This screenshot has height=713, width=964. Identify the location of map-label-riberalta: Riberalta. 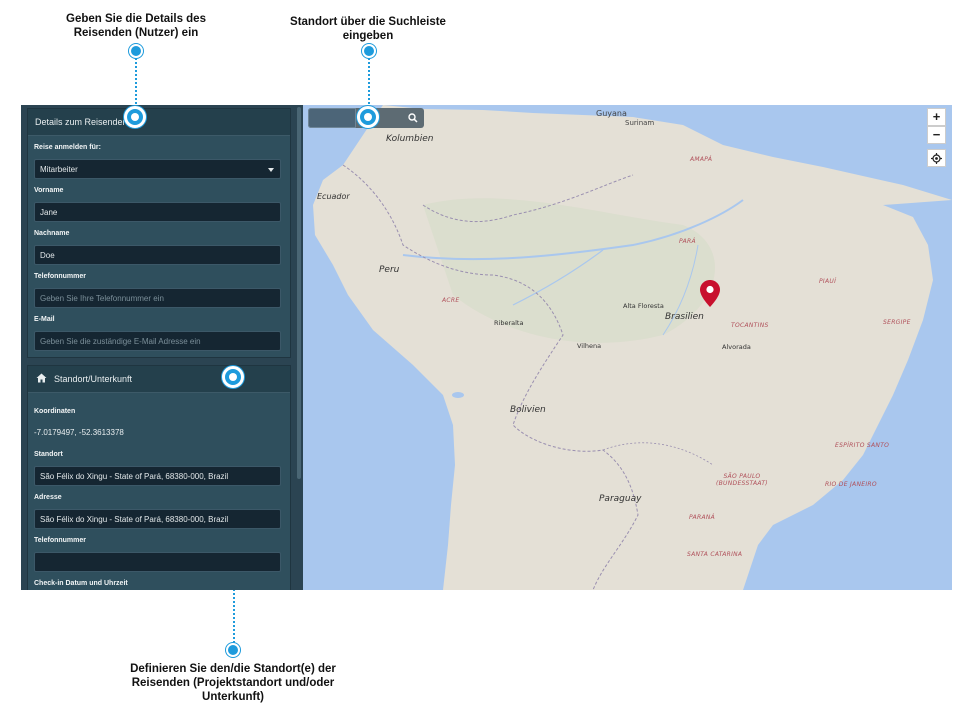
(509, 323).